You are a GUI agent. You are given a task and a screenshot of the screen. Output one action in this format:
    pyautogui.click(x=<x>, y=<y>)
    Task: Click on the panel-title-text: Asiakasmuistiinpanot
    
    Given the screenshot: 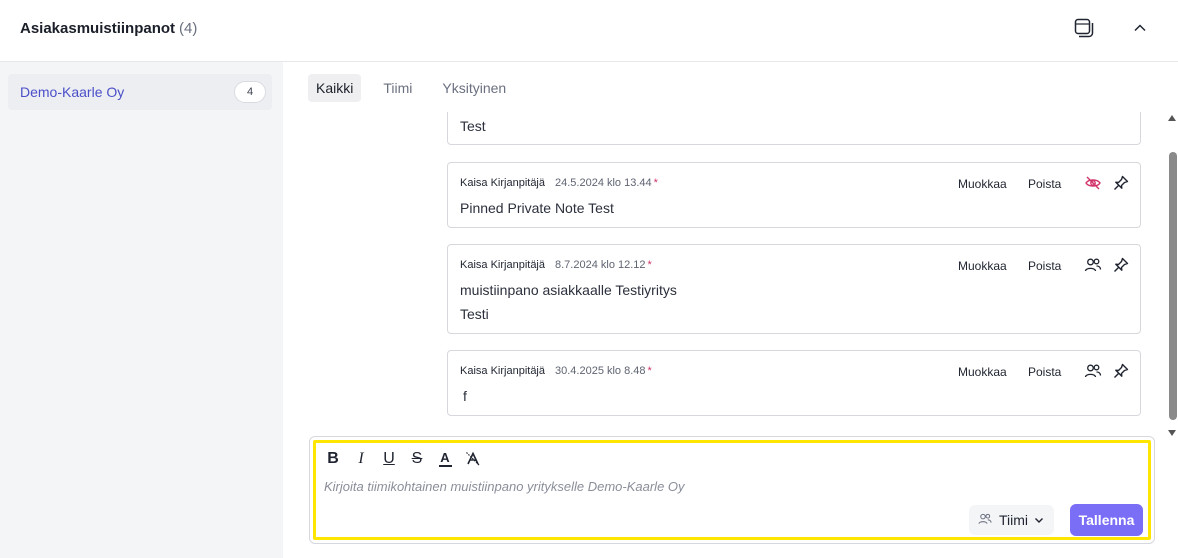 What is the action you would take?
    pyautogui.click(x=98, y=28)
    